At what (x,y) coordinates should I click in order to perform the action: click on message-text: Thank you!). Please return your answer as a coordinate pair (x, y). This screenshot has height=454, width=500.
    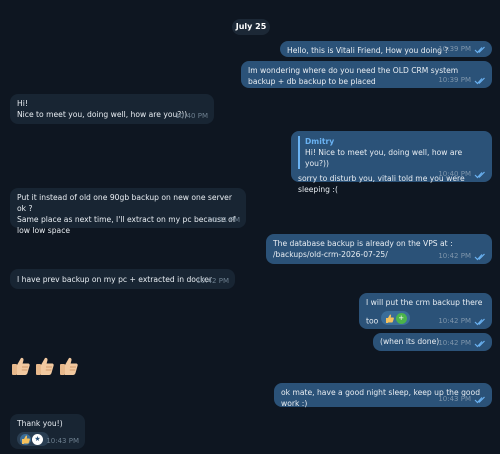
    Looking at the image, I should click on (40, 423).